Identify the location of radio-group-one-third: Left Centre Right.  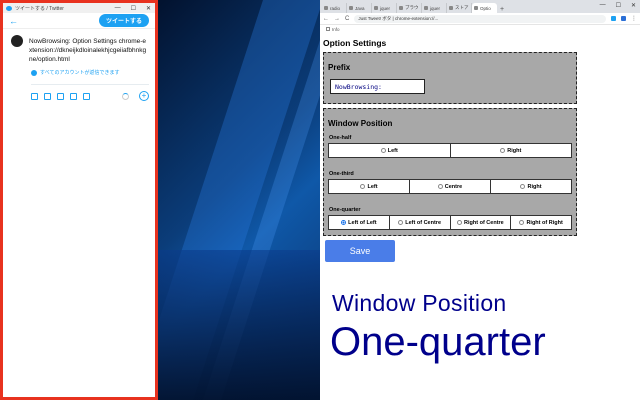
(450, 186).